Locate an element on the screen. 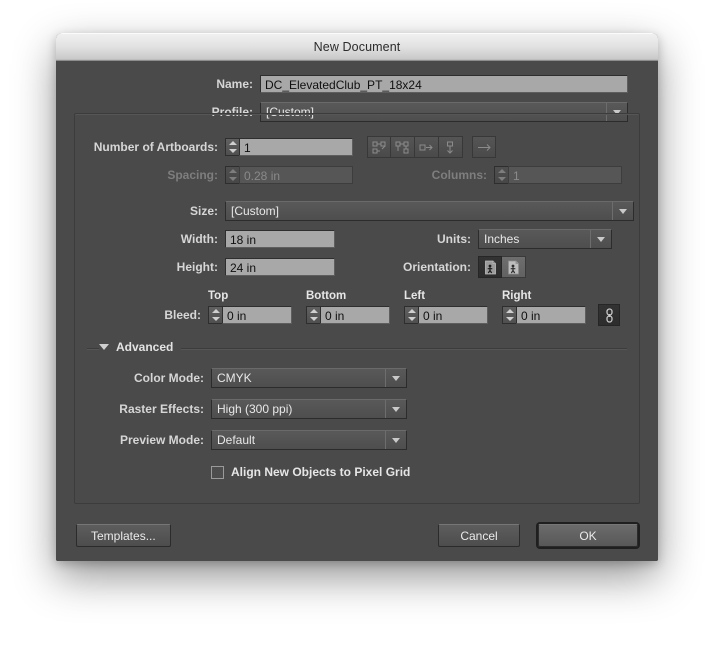  bleed-top-spinner is located at coordinates (215, 315).